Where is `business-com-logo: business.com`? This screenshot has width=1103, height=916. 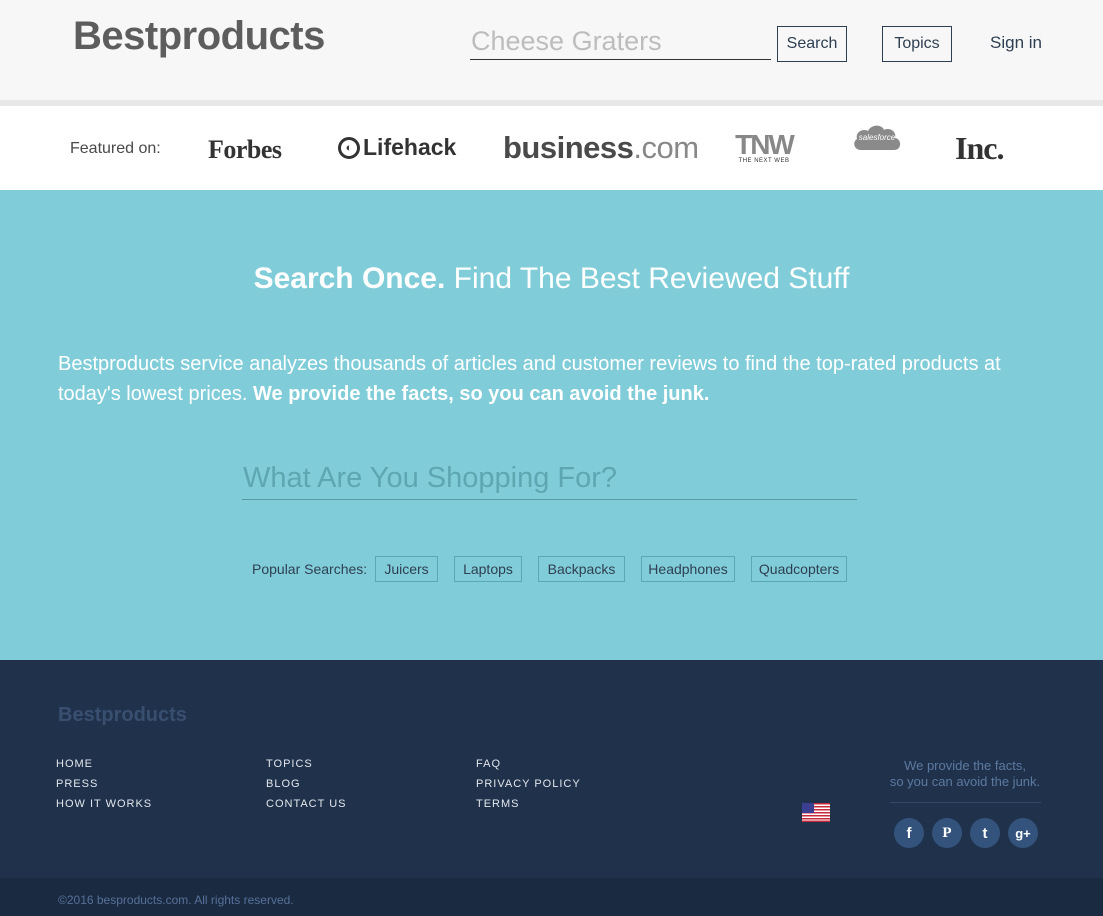 business-com-logo: business.com is located at coordinates (601, 148).